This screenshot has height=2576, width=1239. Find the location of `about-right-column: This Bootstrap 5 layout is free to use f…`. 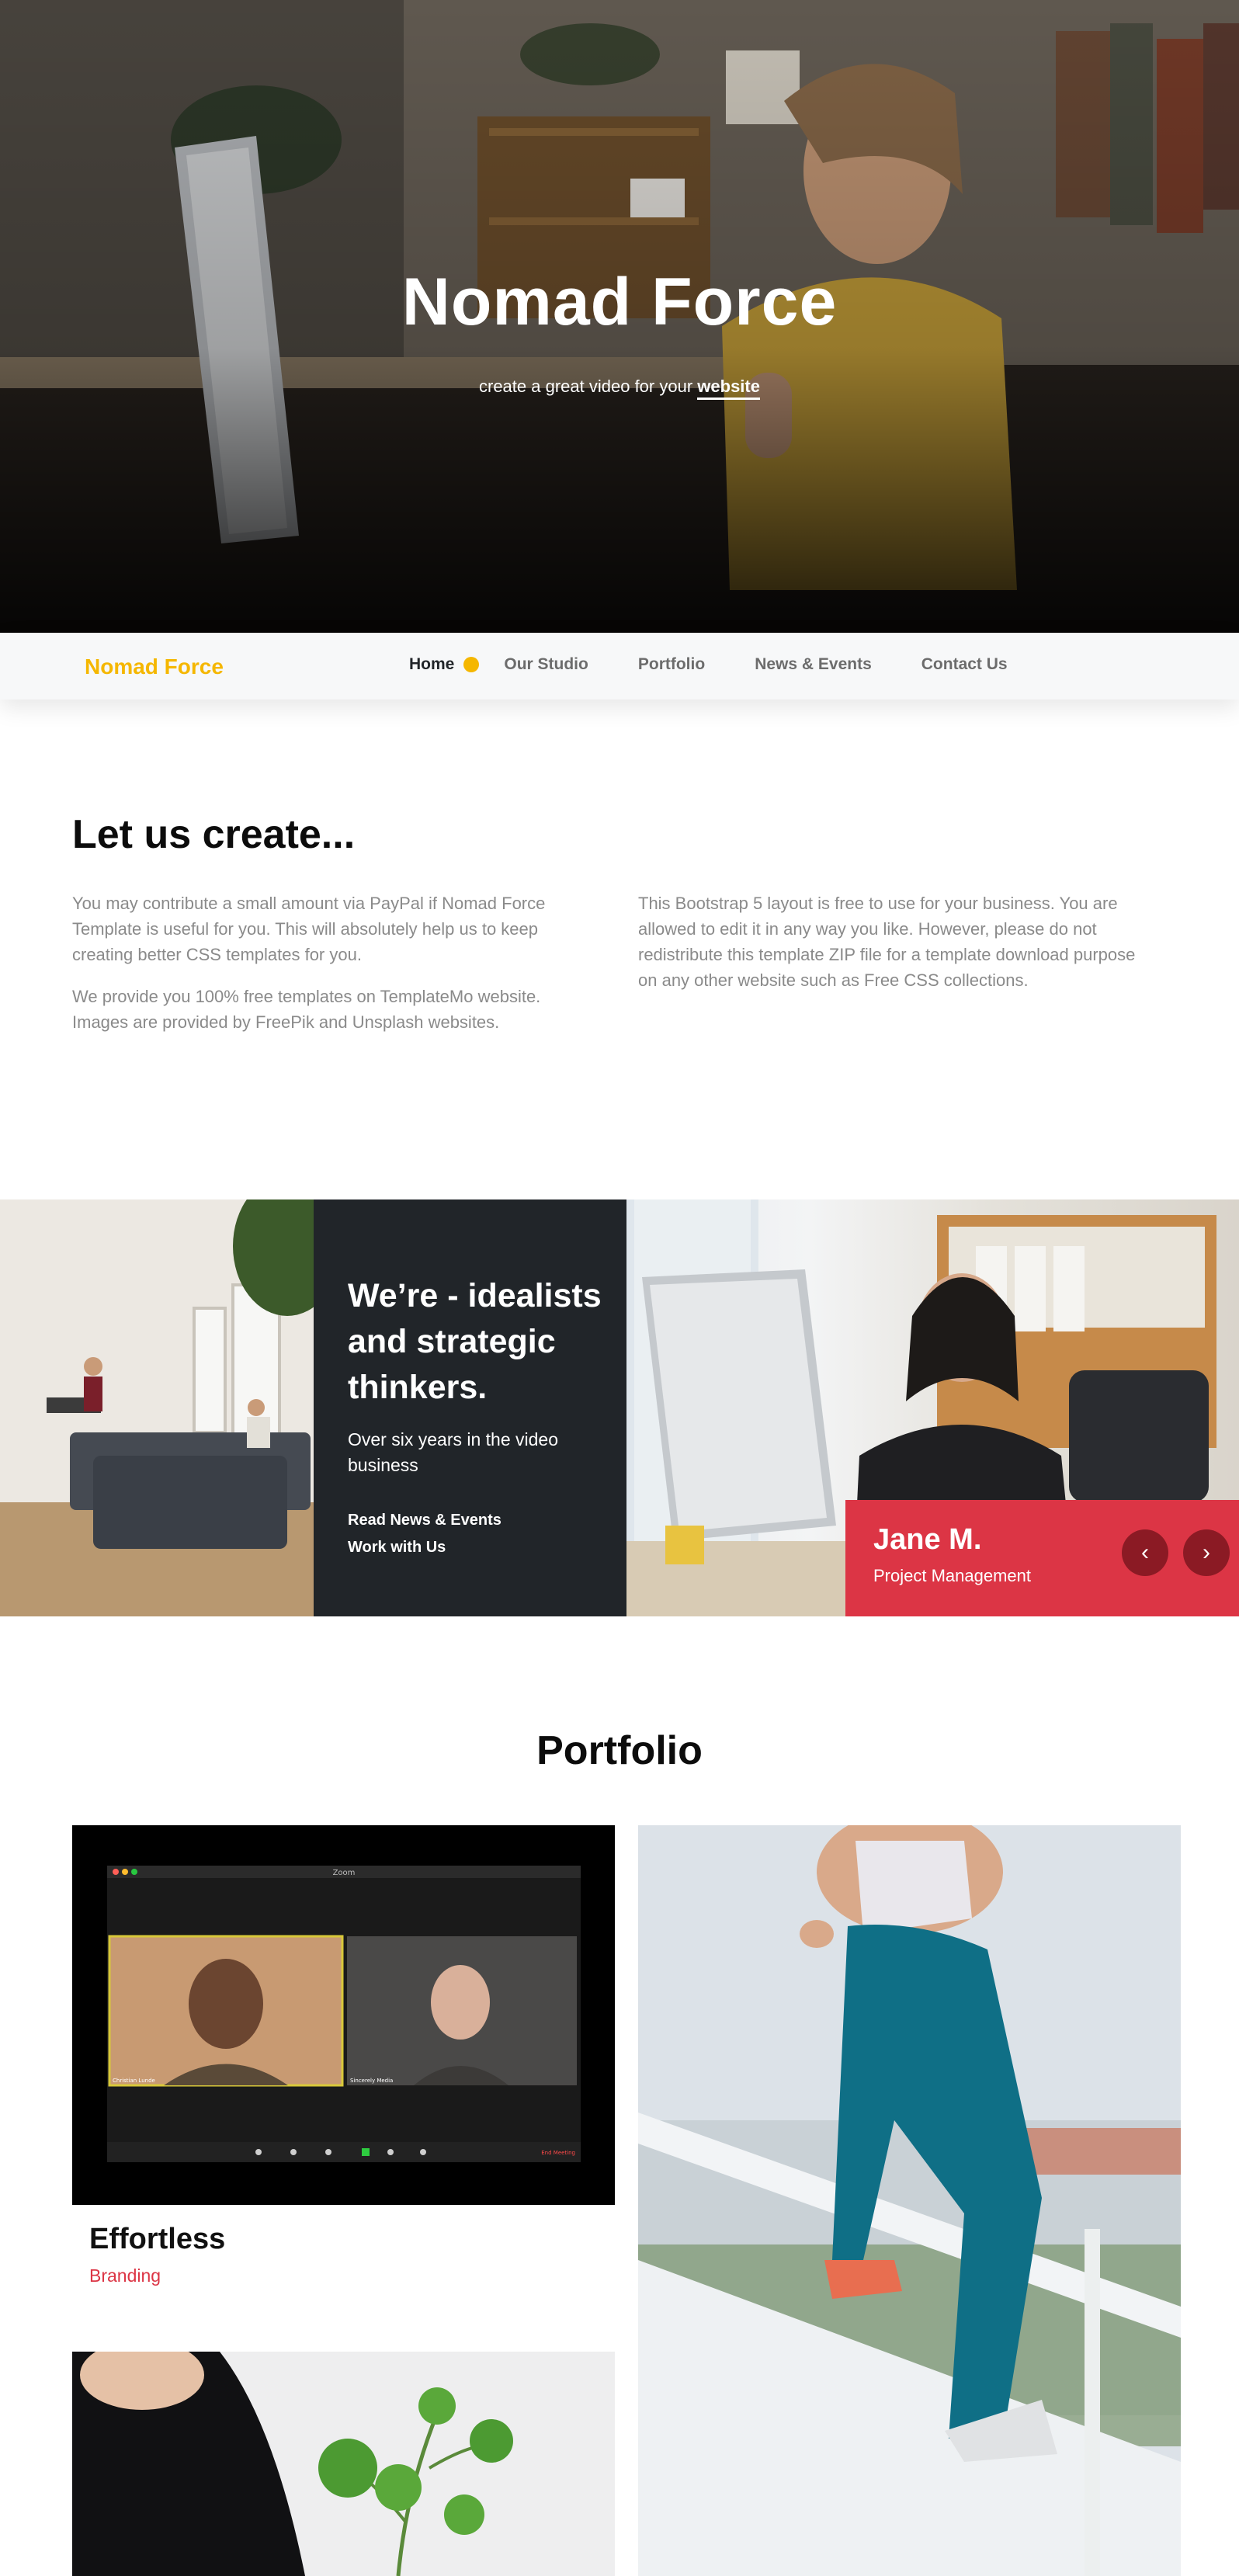

about-right-column: This Bootstrap 5 layout is free to use f… is located at coordinates (892, 941).